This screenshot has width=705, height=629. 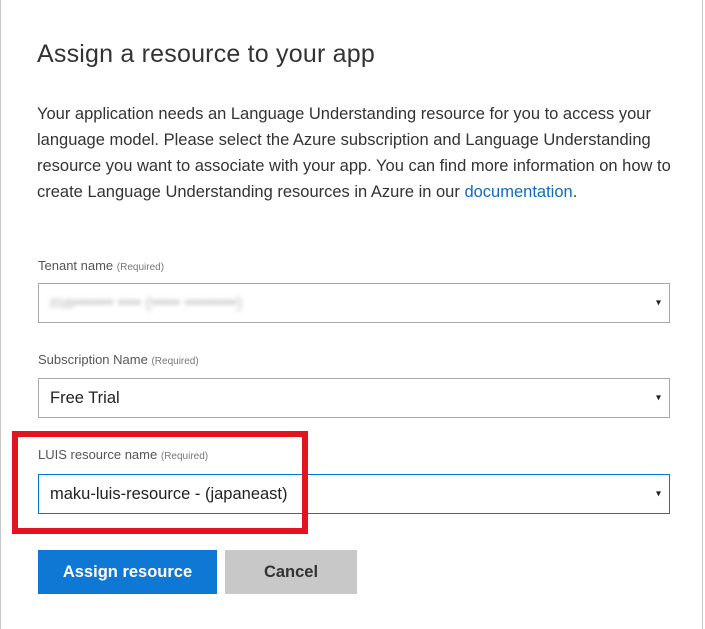 I want to click on cancel-button: Cancel, so click(x=291, y=572).